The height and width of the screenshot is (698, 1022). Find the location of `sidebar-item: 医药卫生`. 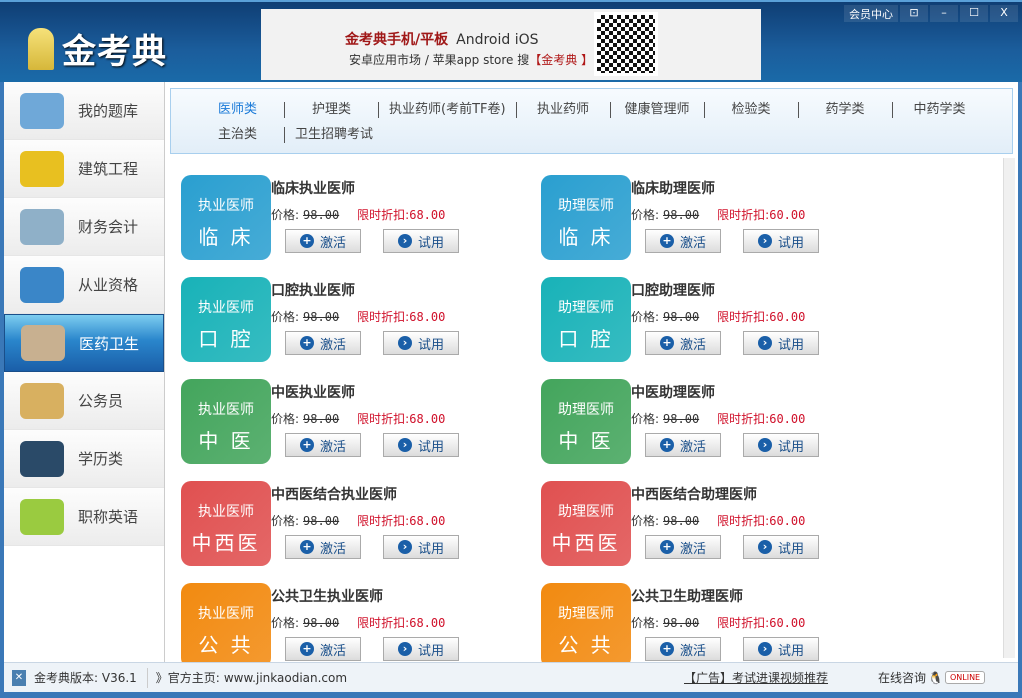

sidebar-item: 医药卫生 is located at coordinates (84, 343).